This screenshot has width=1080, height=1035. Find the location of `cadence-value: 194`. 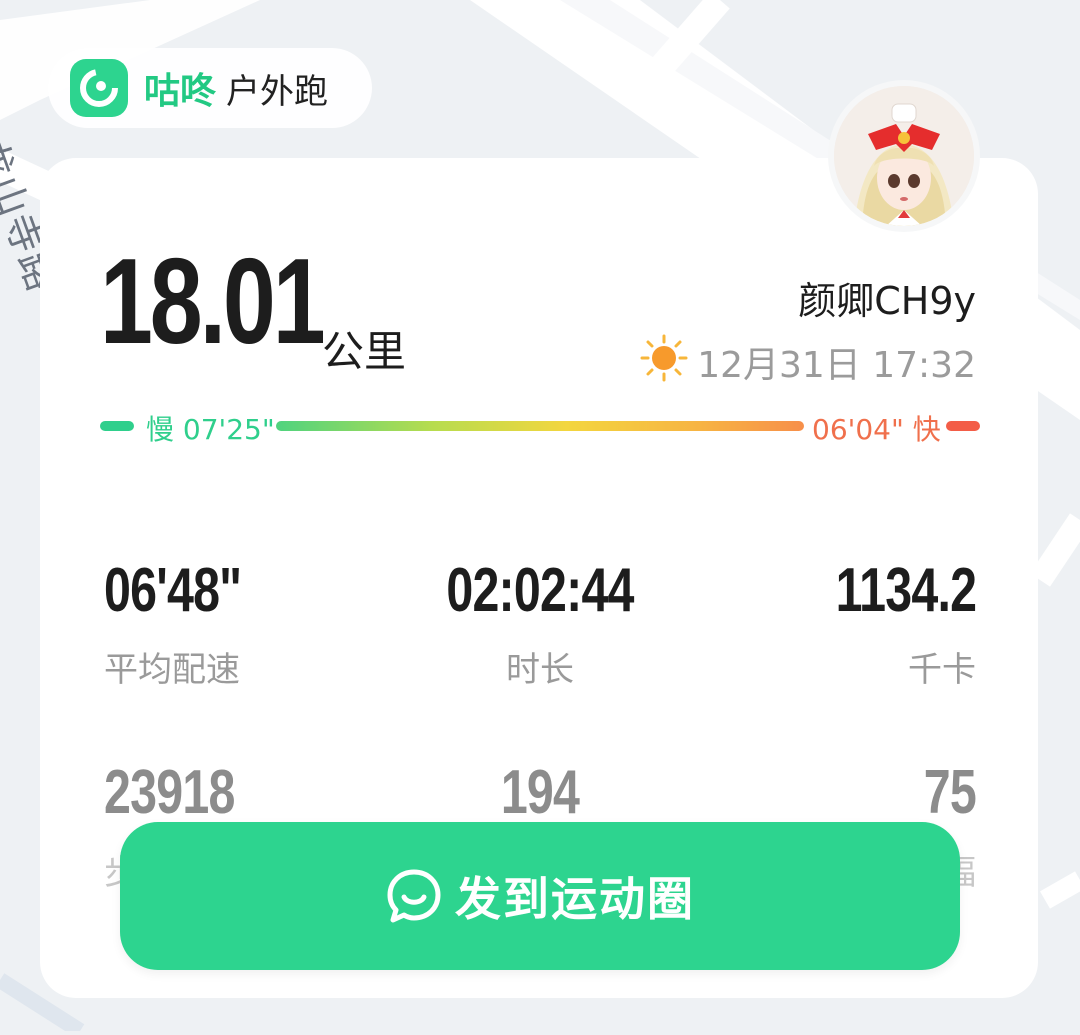

cadence-value: 194 is located at coordinates (540, 792).